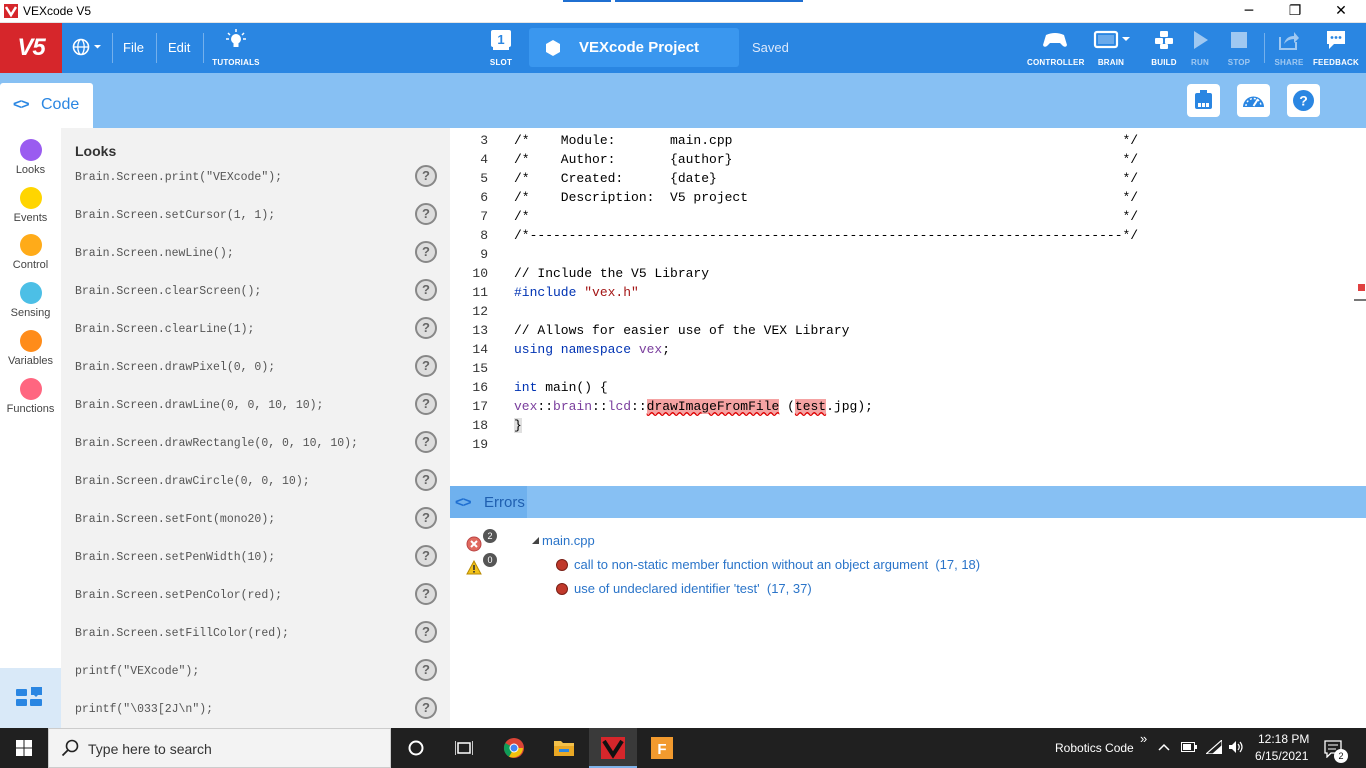  I want to click on snippet-item: Brain.Screen.drawCircle(0, 0, 10);, so click(192, 481).